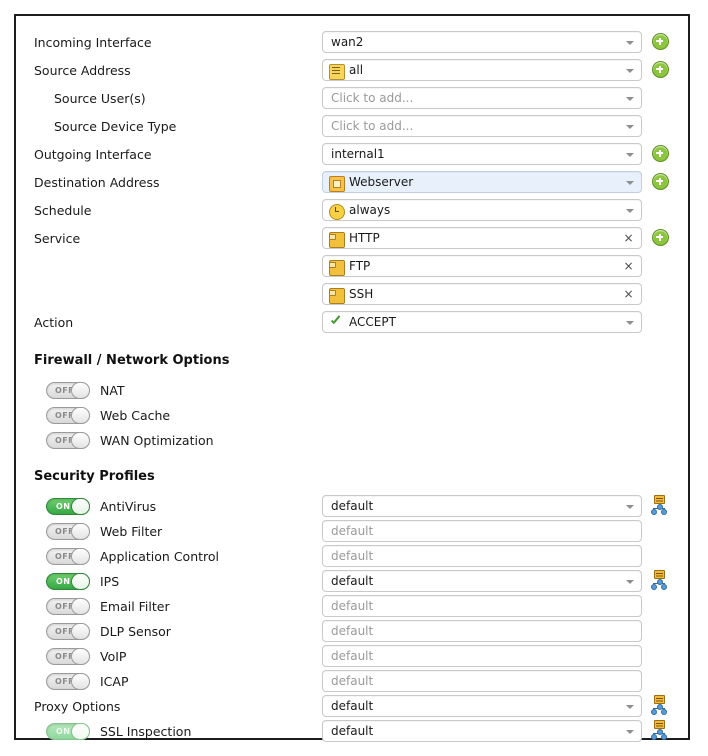 The image size is (708, 756). I want to click on row-label: VoIP, so click(113, 656).